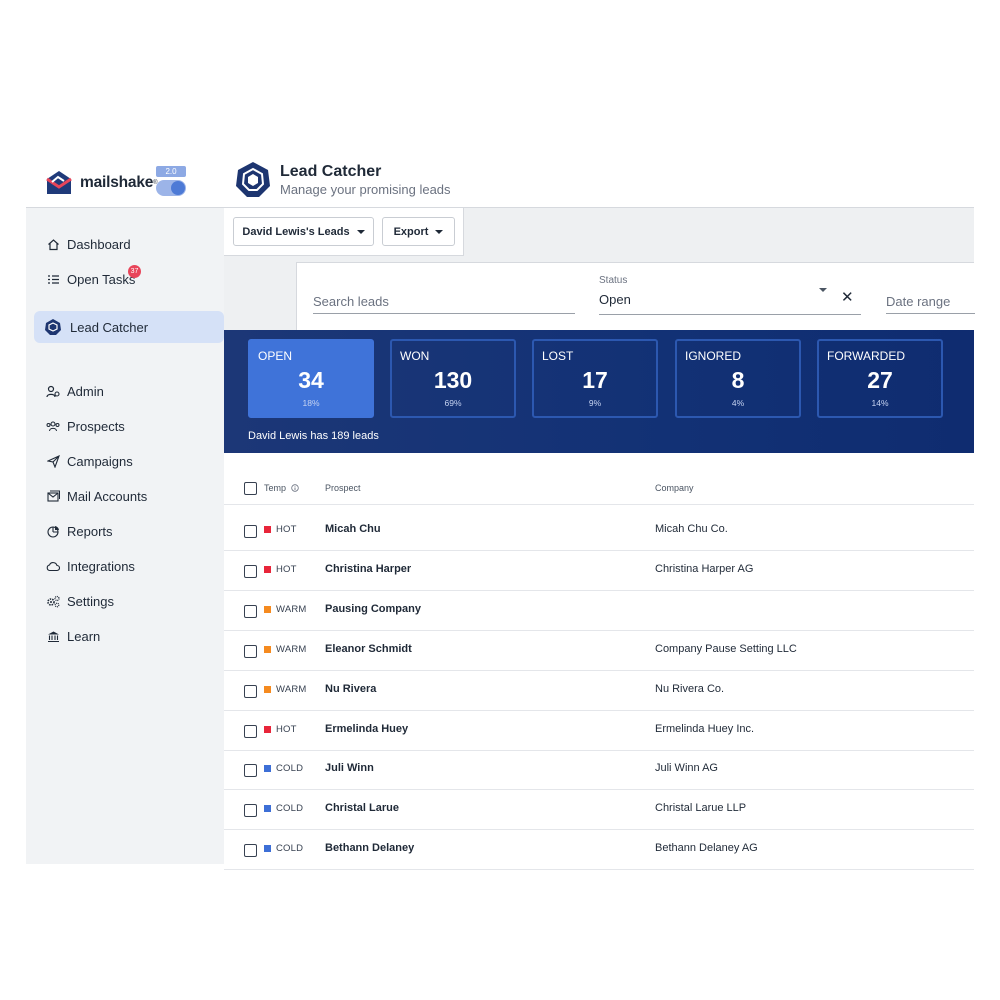 The height and width of the screenshot is (1000, 1000). Describe the element at coordinates (349, 768) in the screenshot. I see `prospect-name: Juli Winn` at that location.